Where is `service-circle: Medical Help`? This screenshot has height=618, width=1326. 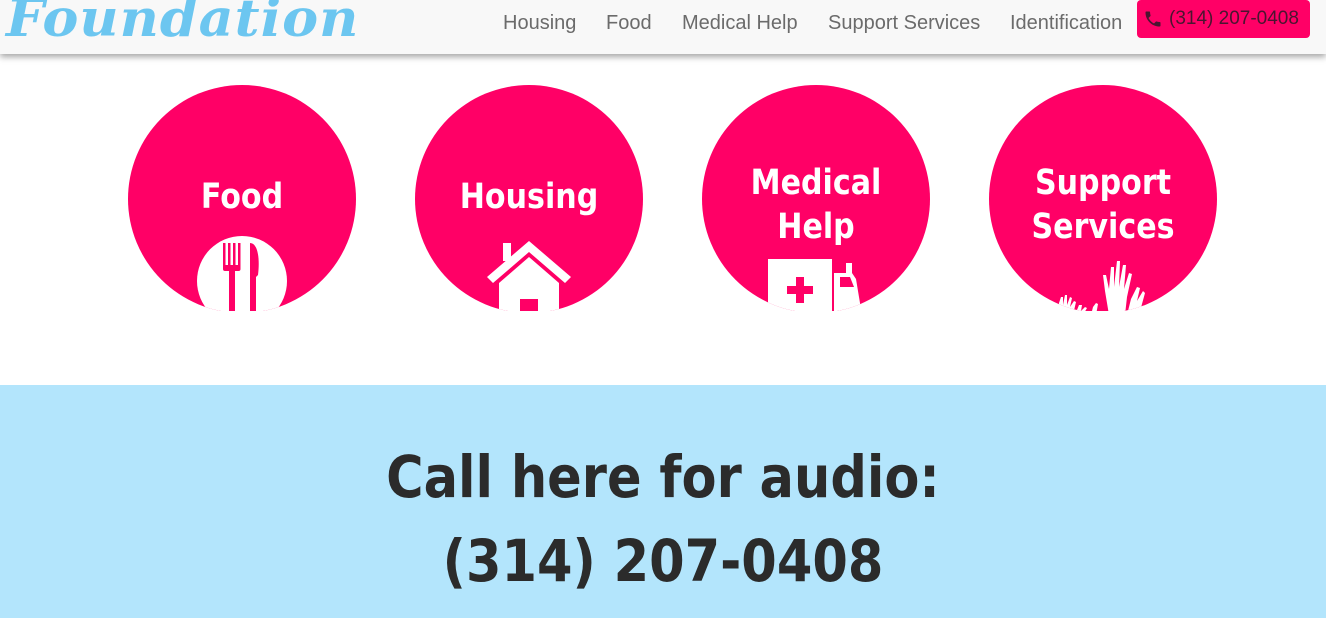
service-circle: Medical Help is located at coordinates (816, 199).